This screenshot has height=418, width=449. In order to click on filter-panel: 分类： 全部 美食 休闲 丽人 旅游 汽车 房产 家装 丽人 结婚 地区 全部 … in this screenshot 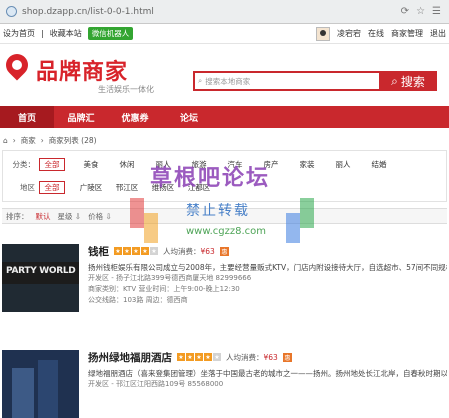, I will do `click(224, 176)`.